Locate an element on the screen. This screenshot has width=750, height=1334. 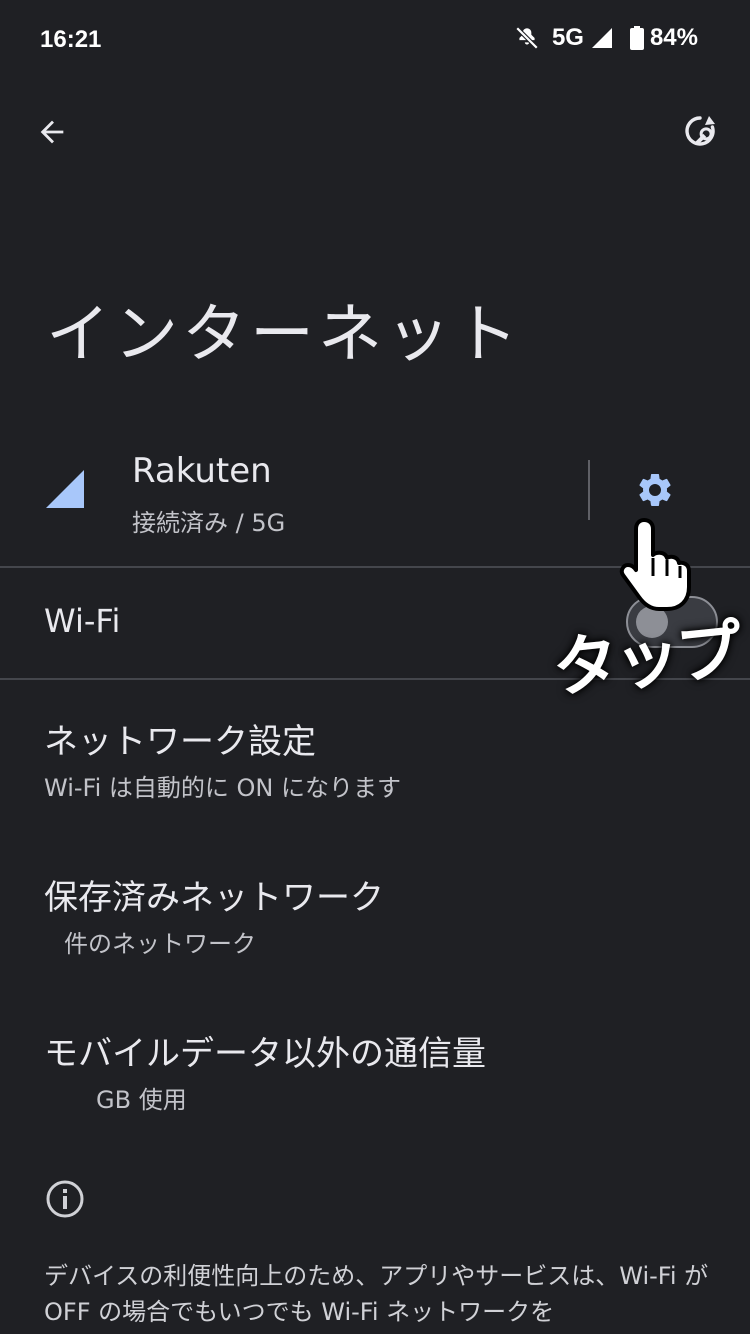
item-summary: GB 使用 is located at coordinates (141, 1100).